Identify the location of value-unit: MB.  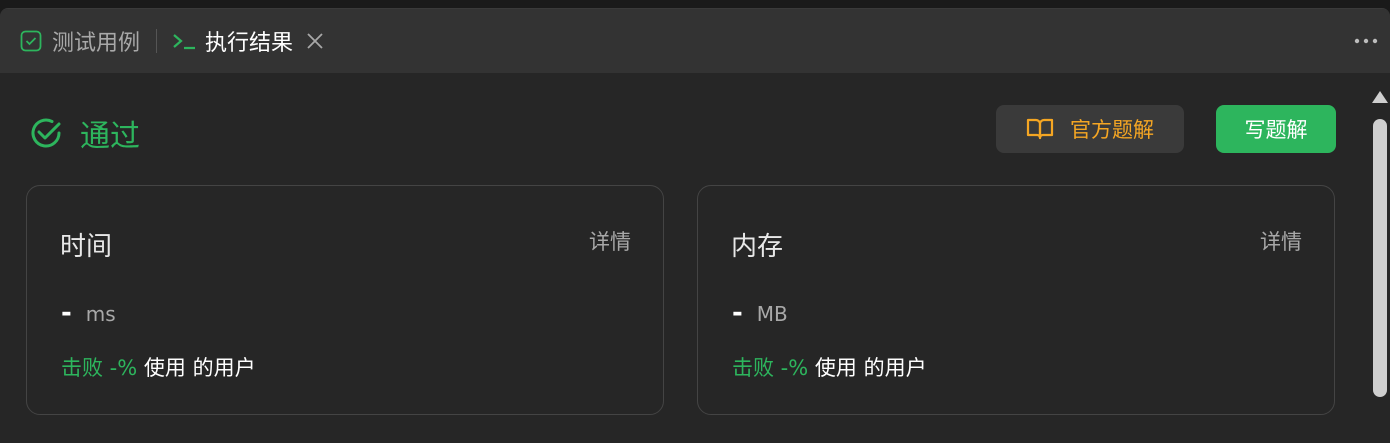
(772, 314).